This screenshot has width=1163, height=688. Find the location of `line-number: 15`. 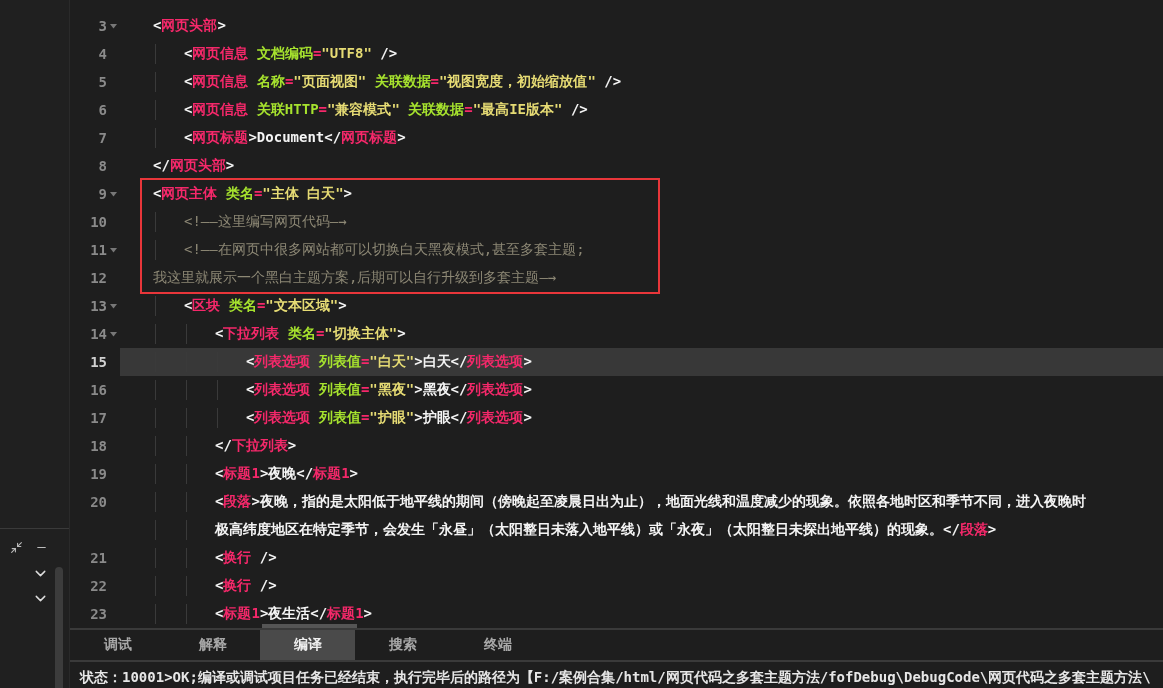

line-number: 15 is located at coordinates (98, 362).